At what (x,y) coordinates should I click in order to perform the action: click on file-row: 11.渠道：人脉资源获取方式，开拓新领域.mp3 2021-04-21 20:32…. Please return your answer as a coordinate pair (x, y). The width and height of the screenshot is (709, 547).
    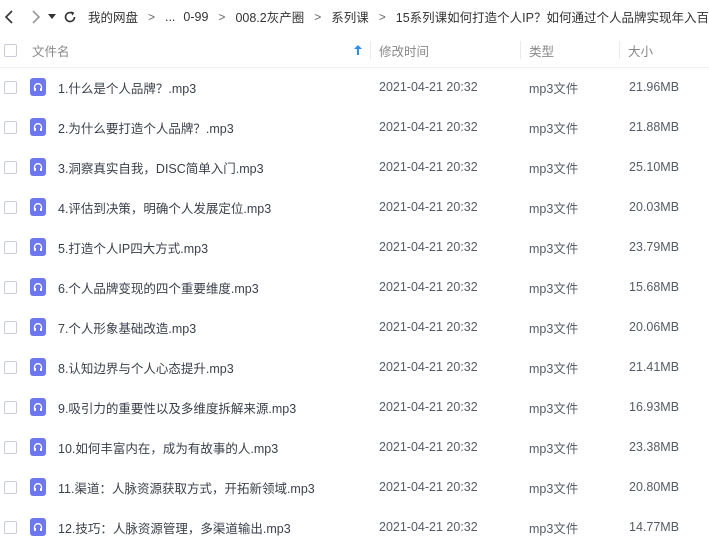
    Looking at the image, I should click on (354, 487).